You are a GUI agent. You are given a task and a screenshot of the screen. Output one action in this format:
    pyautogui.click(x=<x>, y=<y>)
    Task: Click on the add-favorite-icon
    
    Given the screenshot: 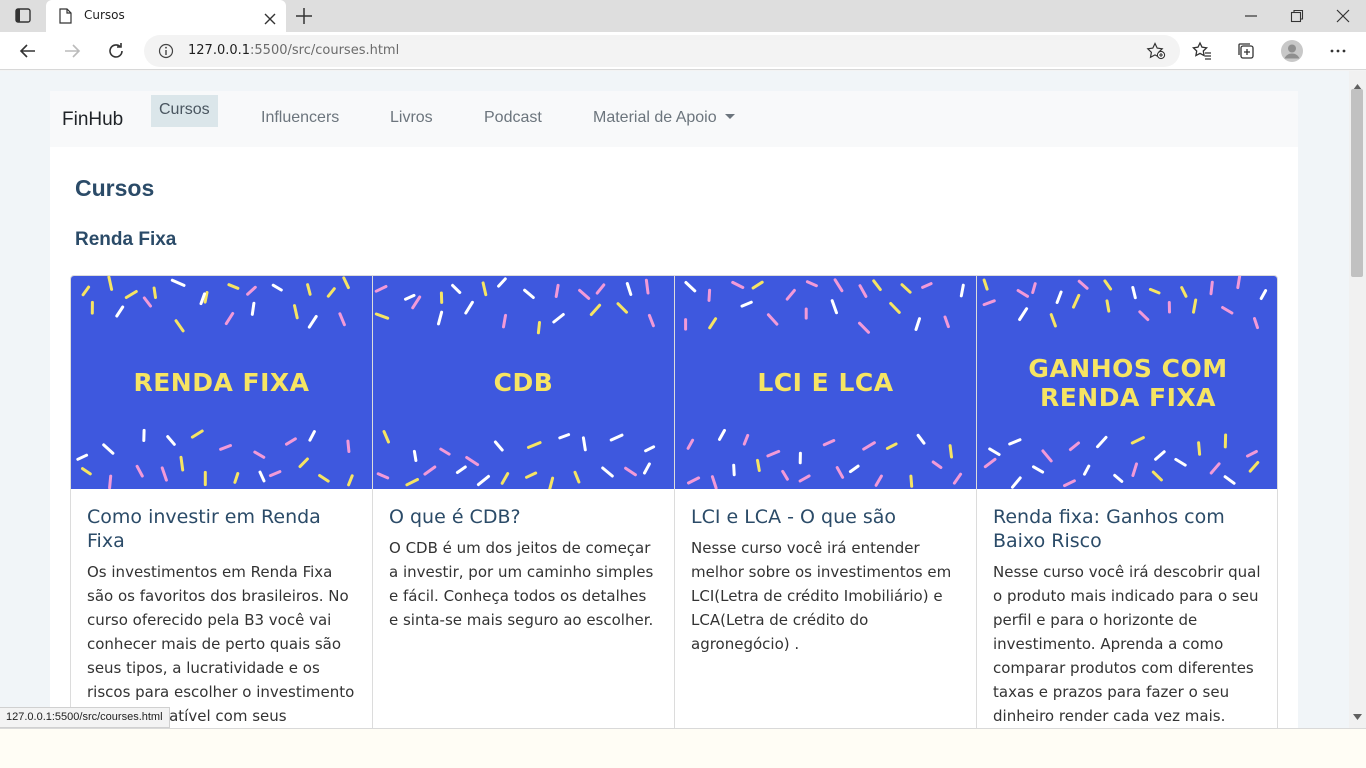 What is the action you would take?
    pyautogui.click(x=1156, y=53)
    